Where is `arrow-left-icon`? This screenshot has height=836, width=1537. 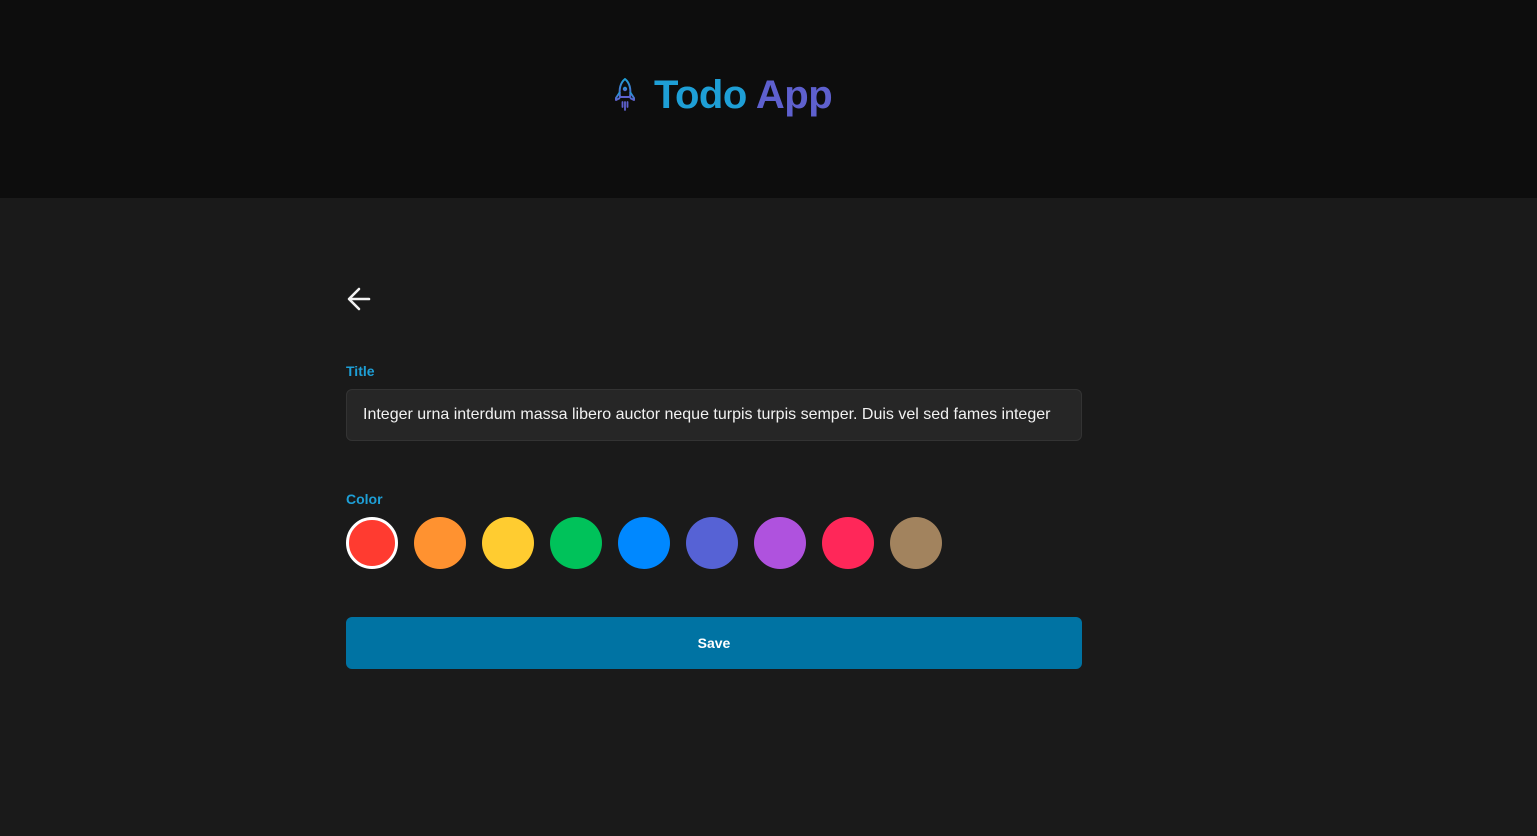 arrow-left-icon is located at coordinates (359, 301).